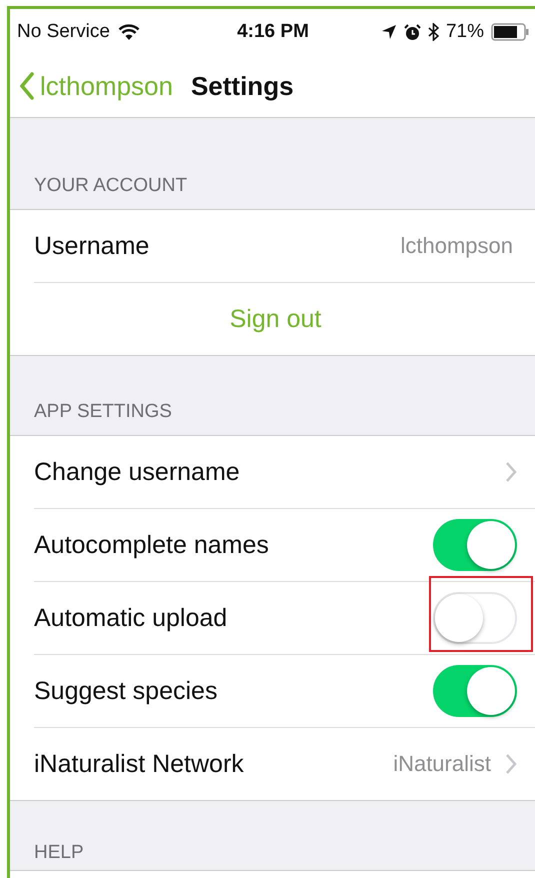 Image resolution: width=535 pixels, height=878 pixels. I want to click on row-label: Suggest species, so click(126, 691).